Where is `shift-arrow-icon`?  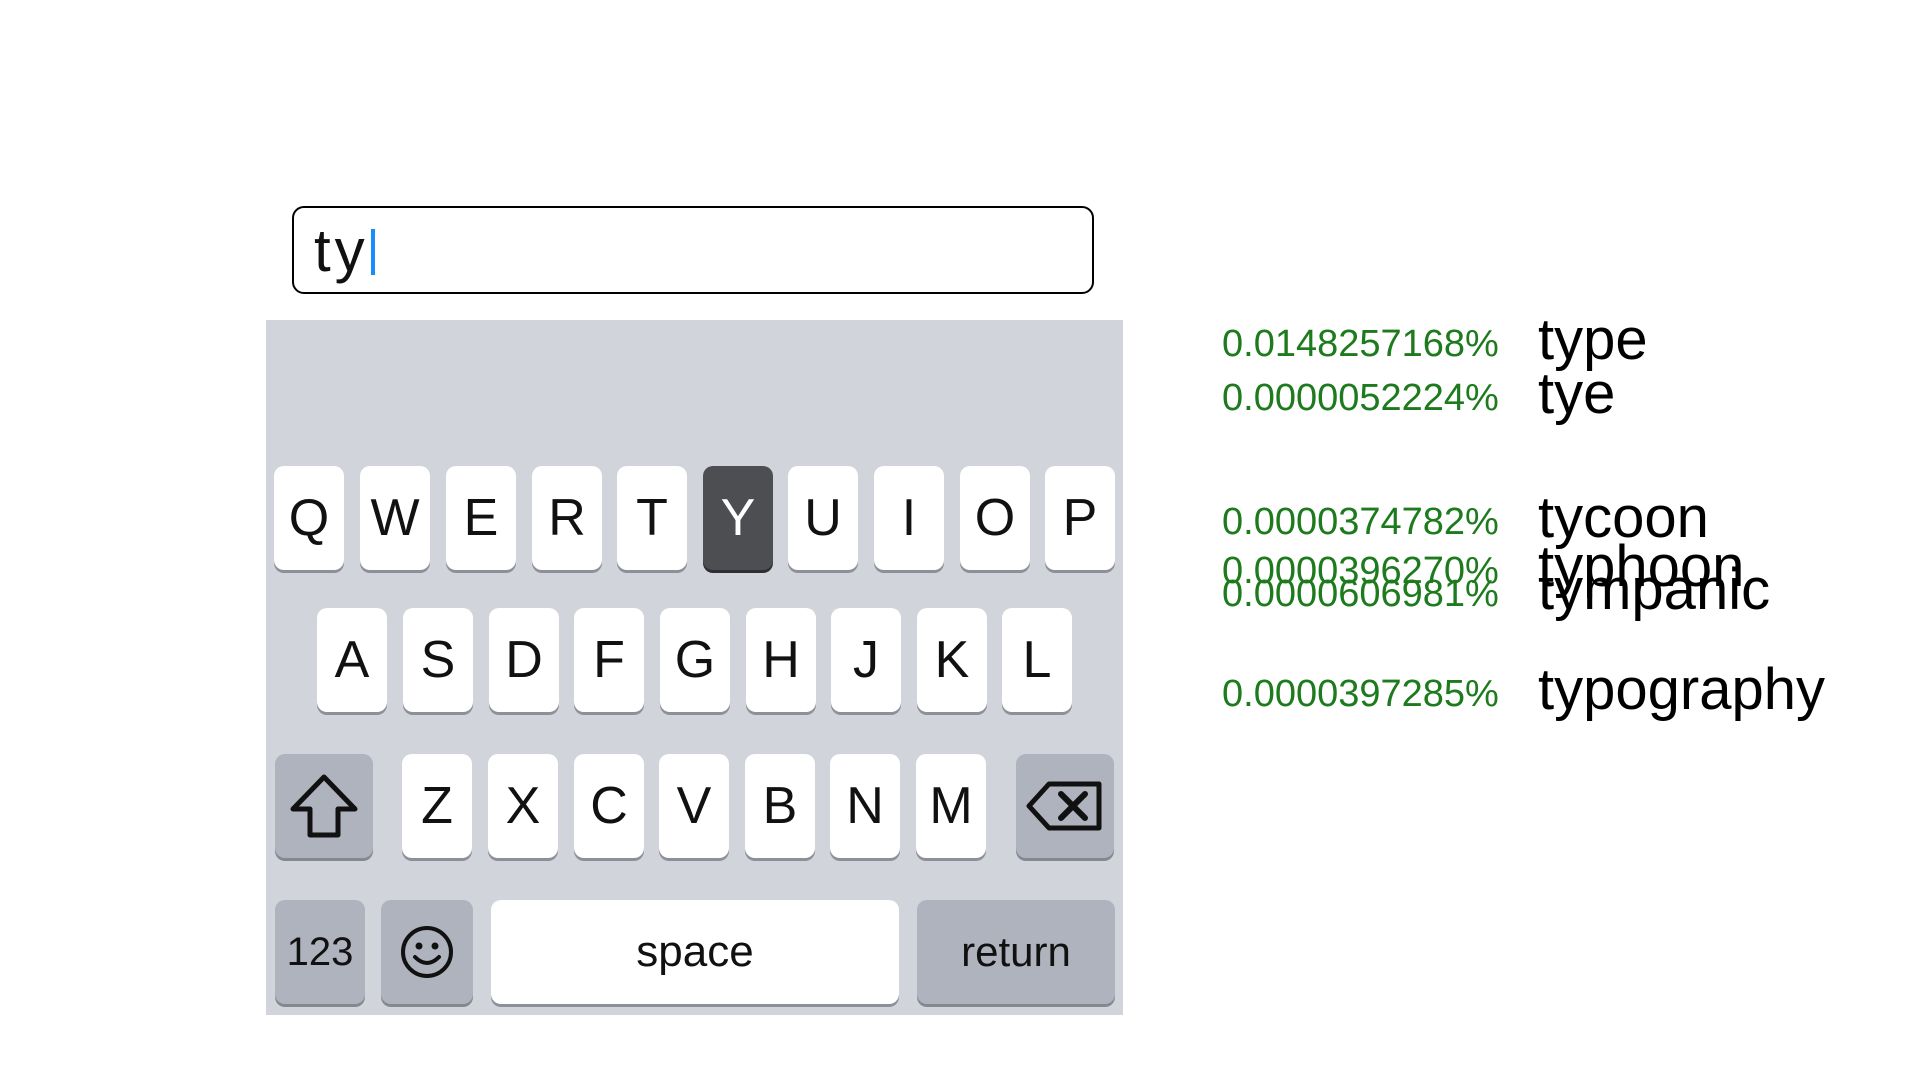
shift-arrow-icon is located at coordinates (324, 806).